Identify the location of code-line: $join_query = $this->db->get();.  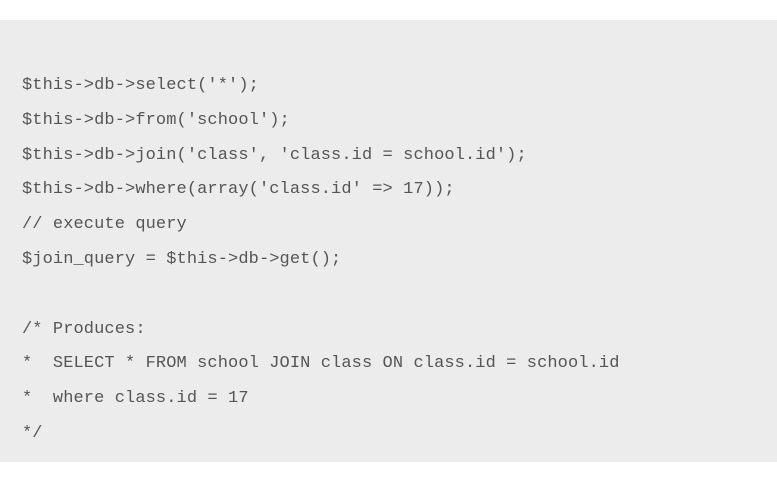
(182, 259).